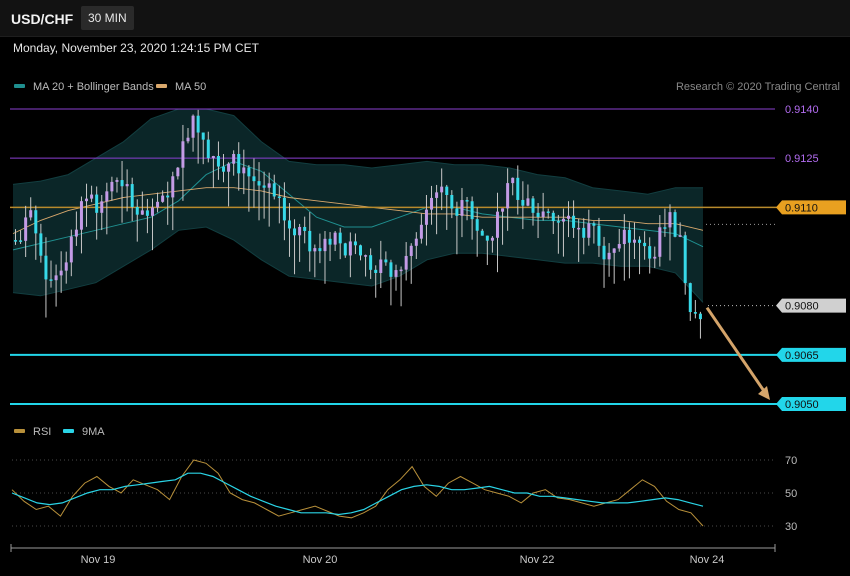 This screenshot has width=850, height=576. What do you see at coordinates (791, 461) in the screenshot?
I see `rsi-tick-label: 70` at bounding box center [791, 461].